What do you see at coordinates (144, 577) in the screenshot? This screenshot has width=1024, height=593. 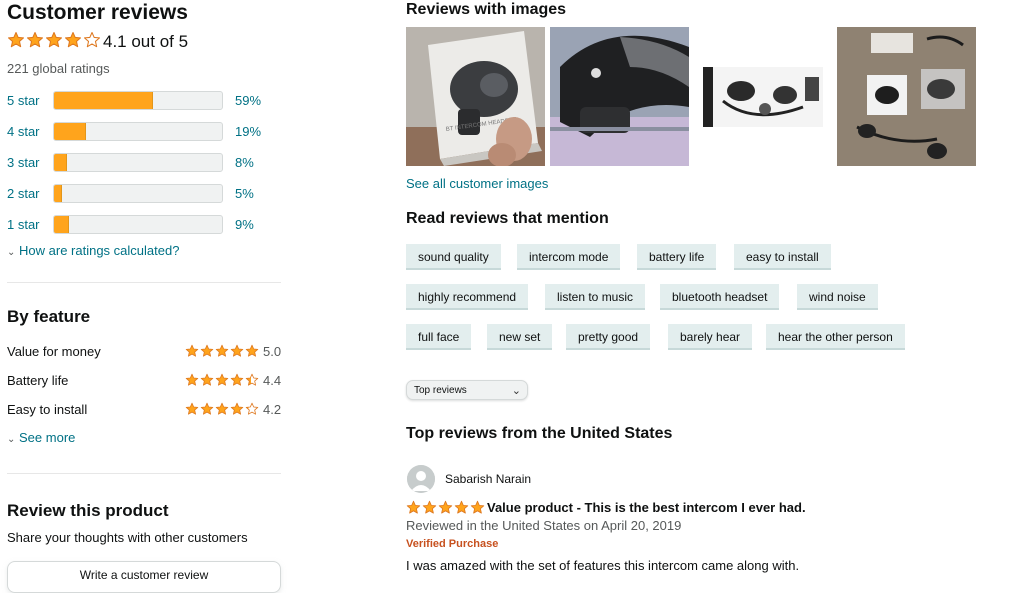 I see `write-review-button: Write a customer review` at bounding box center [144, 577].